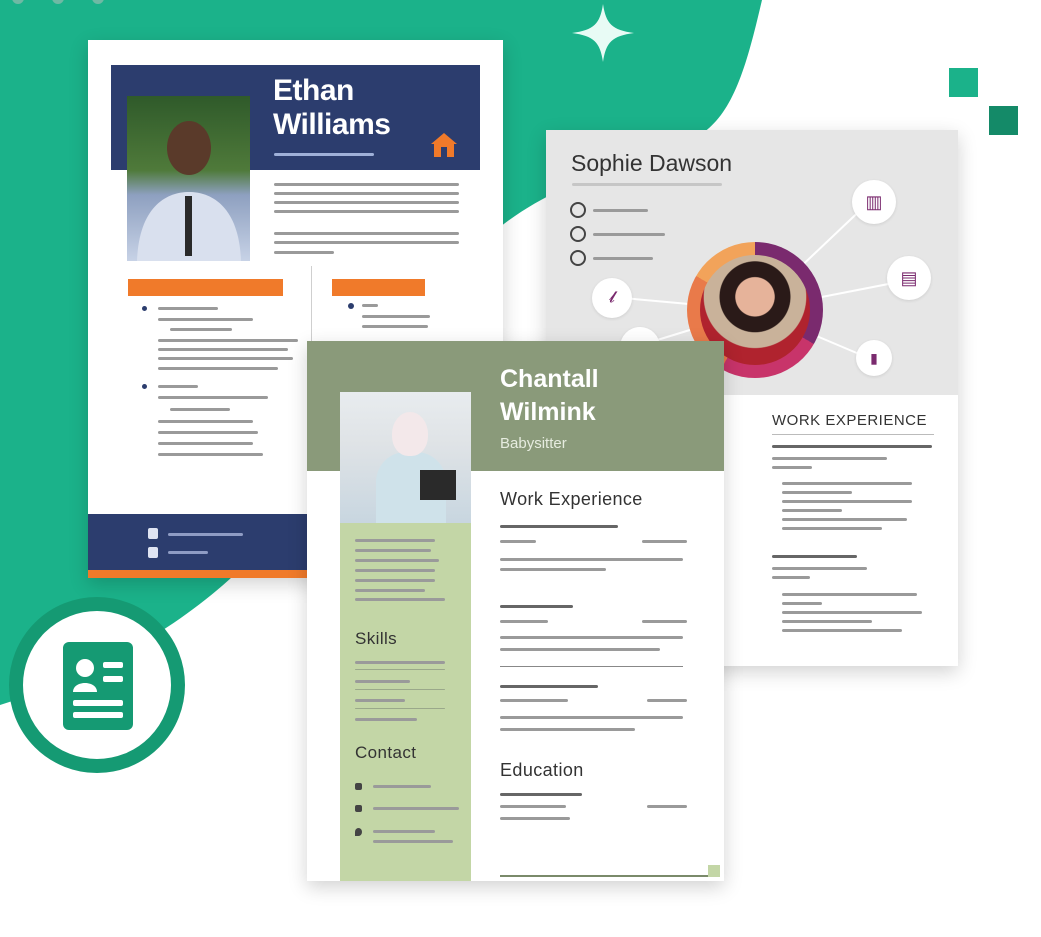 The image size is (1041, 937). Describe the element at coordinates (189, 191) in the screenshot. I see `ethan-portrait` at that location.